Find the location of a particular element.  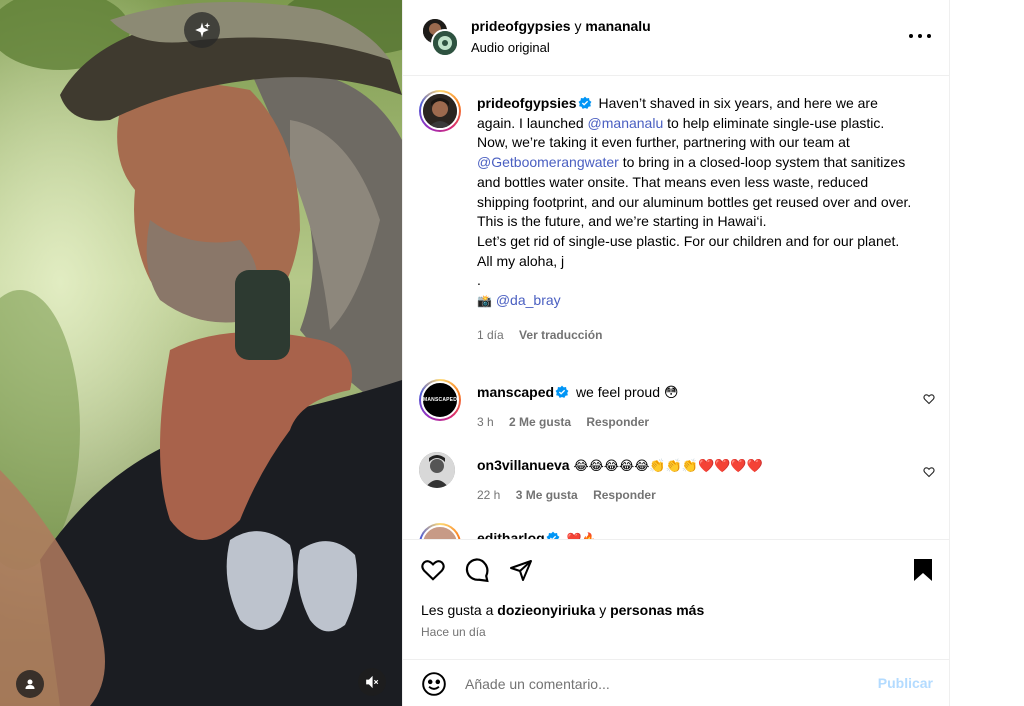

comment-avatar: MANSCAPED is located at coordinates (440, 400).